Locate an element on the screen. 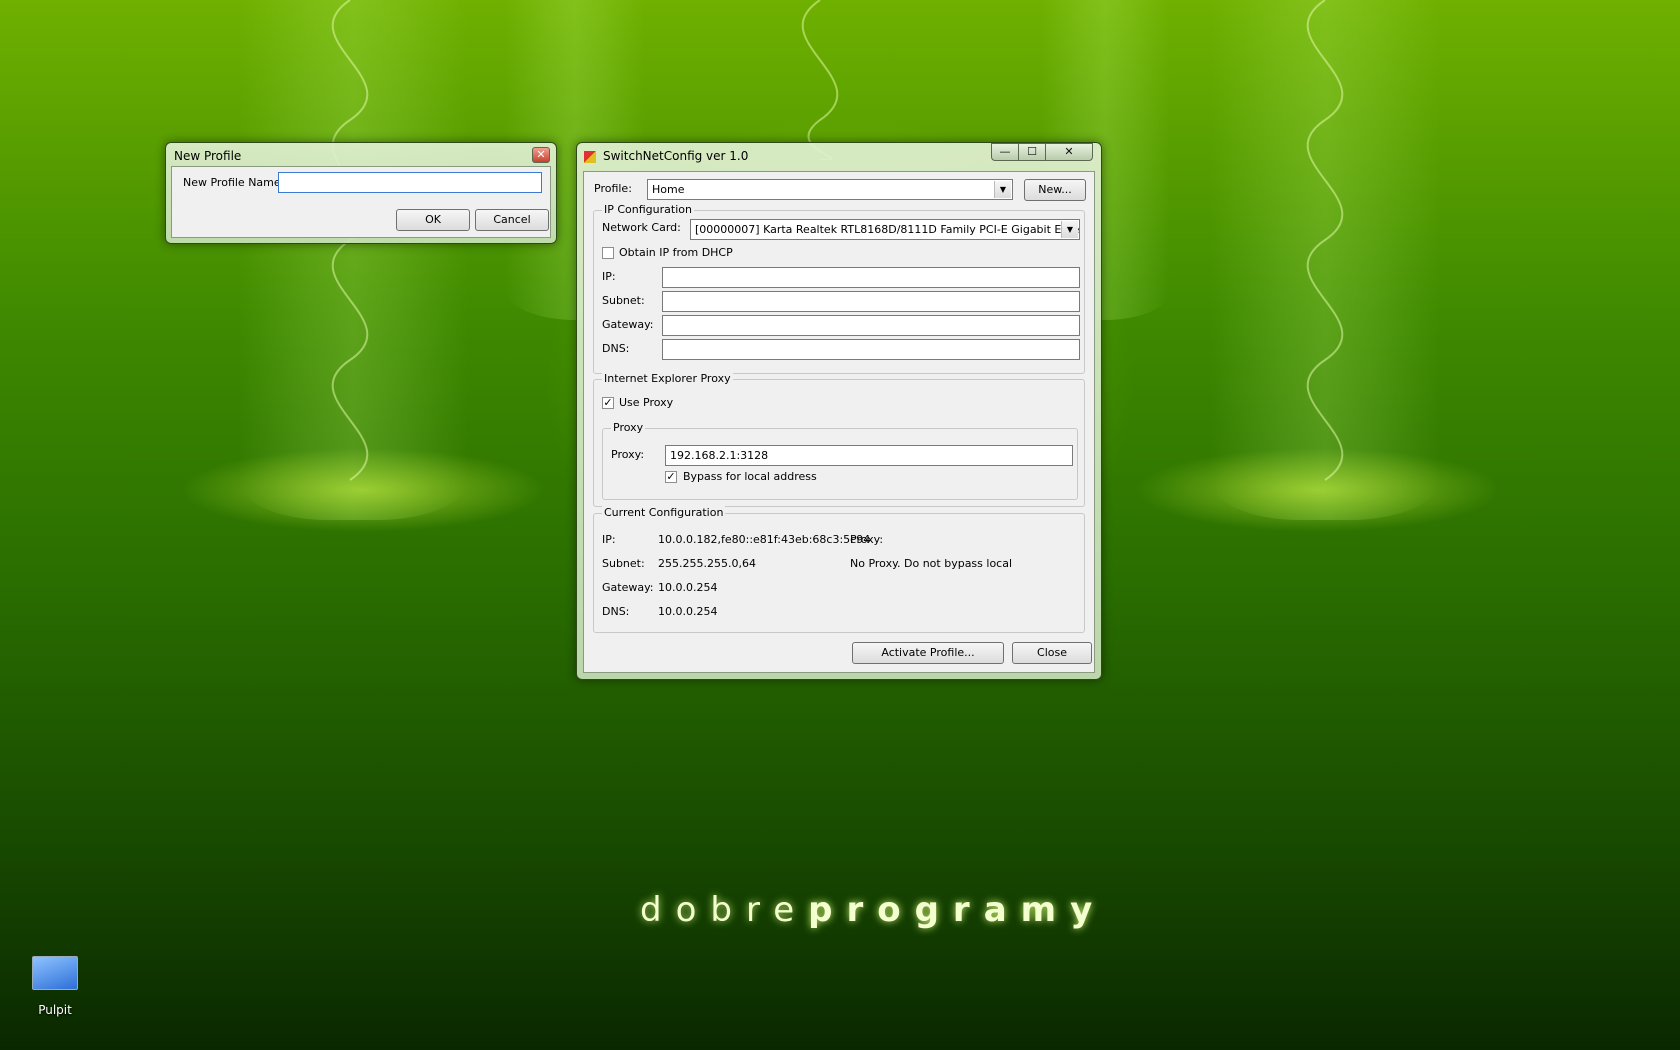  subnet-label: Subnet: is located at coordinates (623, 300).